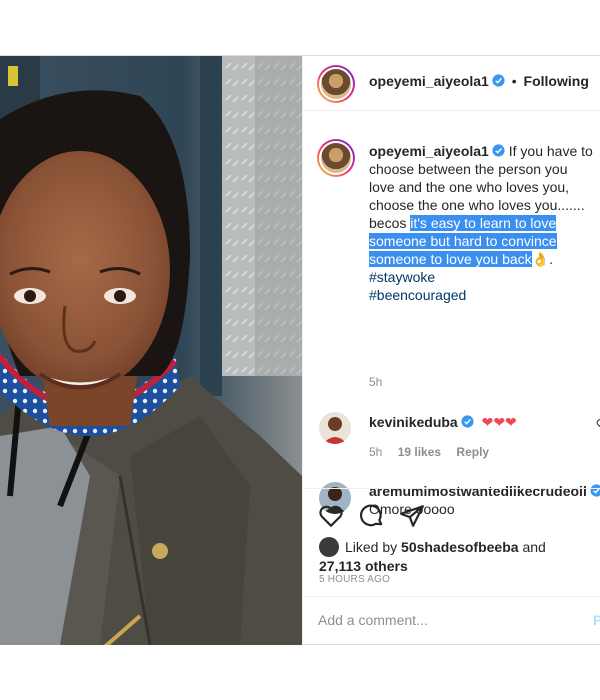  I want to click on author-username: opeyemi_aiyeola1, so click(429, 81).